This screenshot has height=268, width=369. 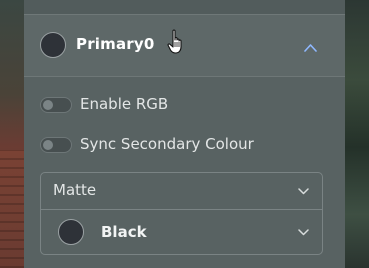 I want to click on toggle-row-sync-secondary: Sync Secondary Colour, so click(x=185, y=144).